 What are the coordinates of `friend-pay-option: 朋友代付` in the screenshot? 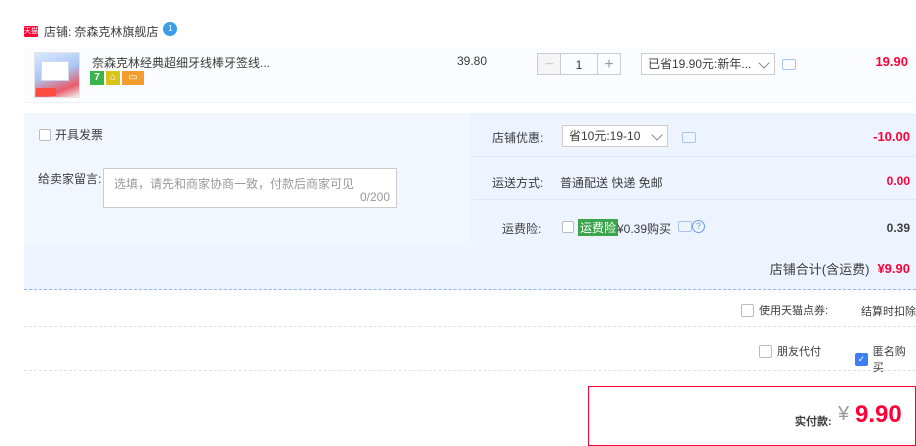 It's located at (790, 351).